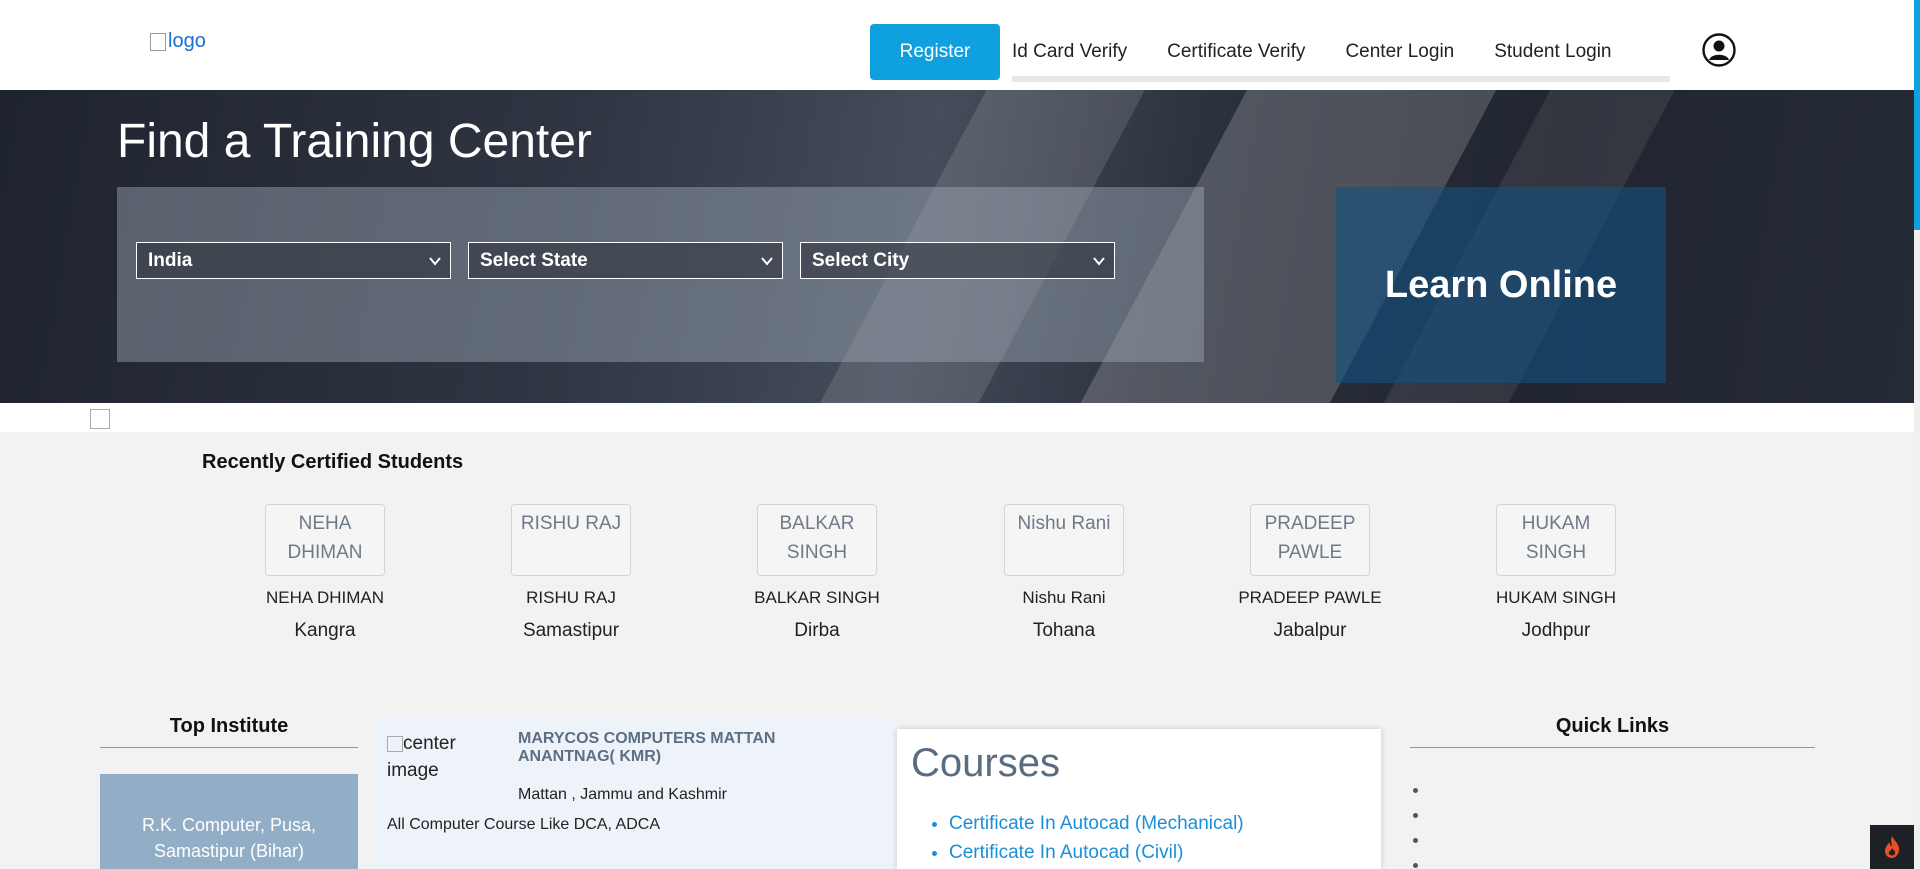 This screenshot has width=1920, height=869. What do you see at coordinates (1612, 726) in the screenshot?
I see `section-title-quick-links: Quick Links` at bounding box center [1612, 726].